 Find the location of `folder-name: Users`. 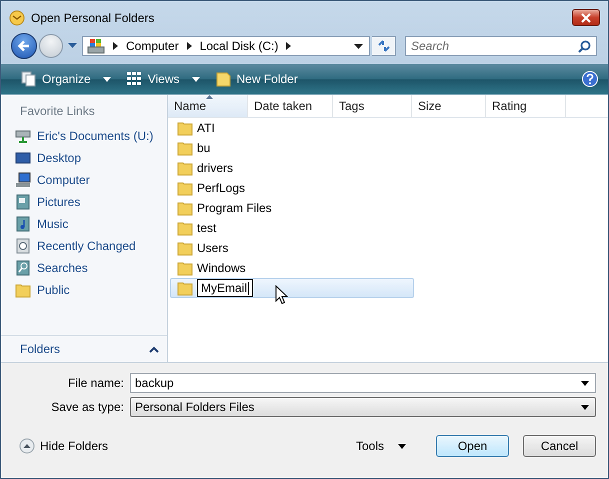

folder-name: Users is located at coordinates (212, 248).